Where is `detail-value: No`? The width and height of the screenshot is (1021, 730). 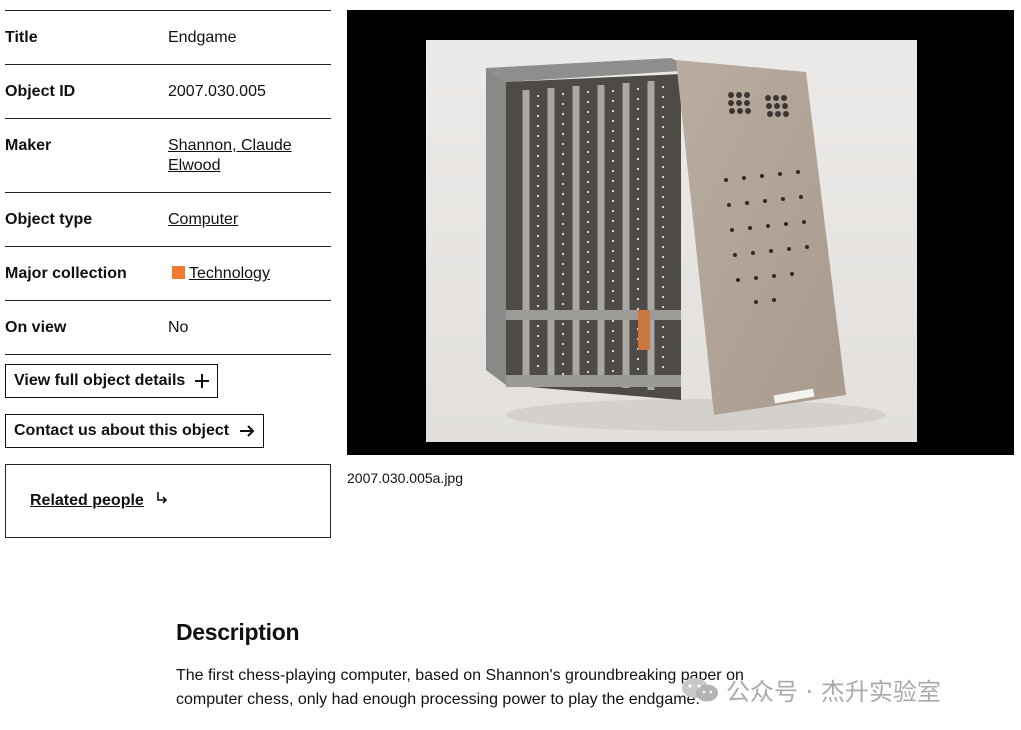 detail-value: No is located at coordinates (178, 327).